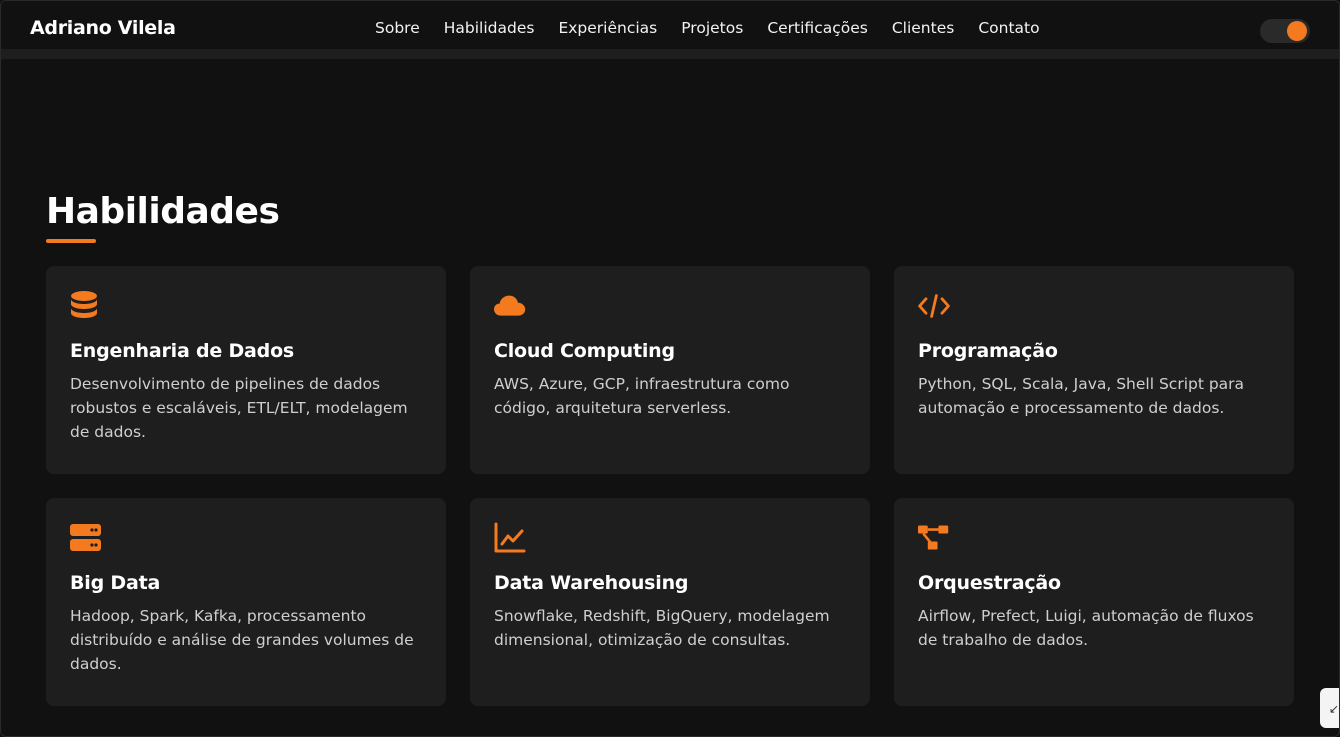 Image resolution: width=1340 pixels, height=737 pixels. I want to click on title-underline, so click(71, 241).